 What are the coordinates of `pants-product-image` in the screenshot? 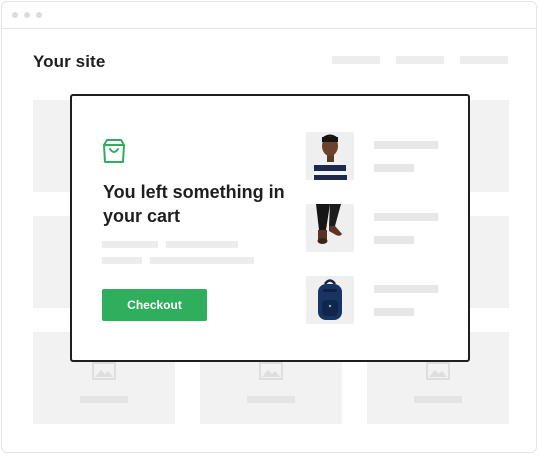 It's located at (330, 228).